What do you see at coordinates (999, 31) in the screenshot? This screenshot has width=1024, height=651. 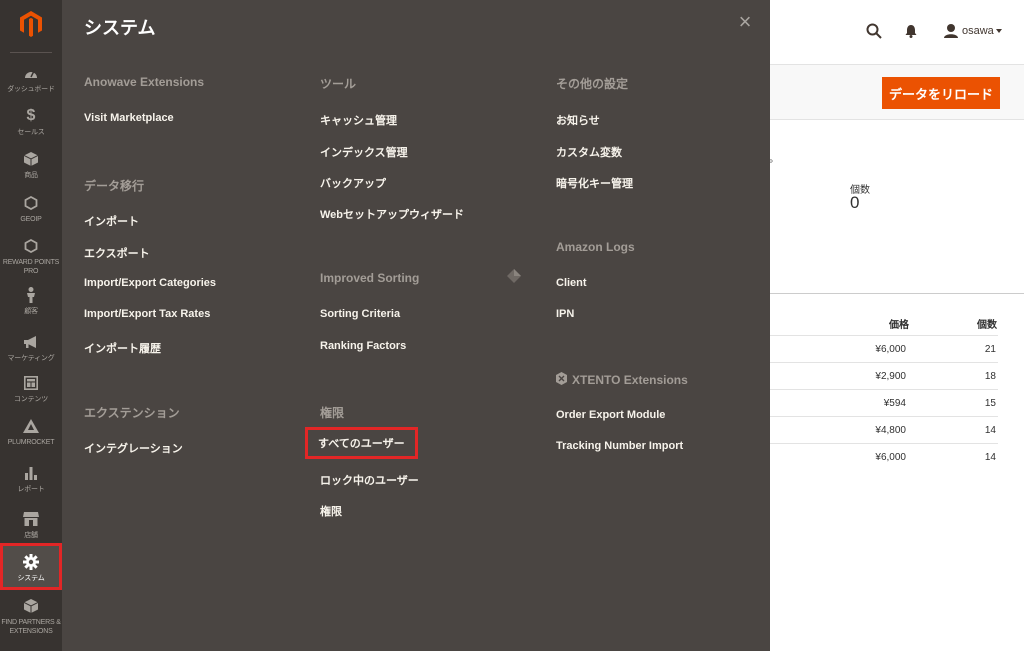 I see `chevron-down-icon` at bounding box center [999, 31].